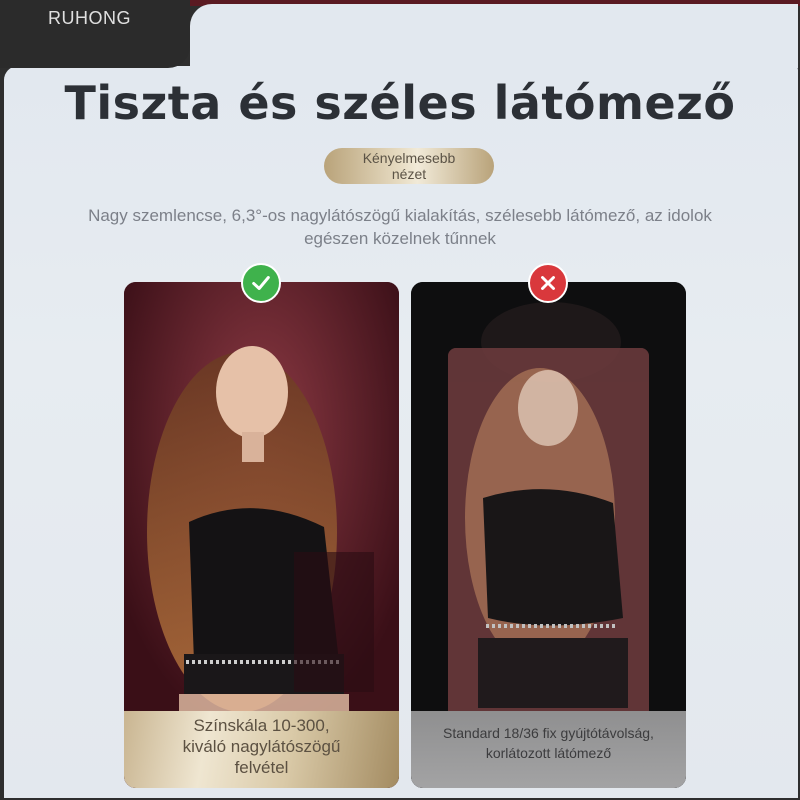 The width and height of the screenshot is (800, 800). Describe the element at coordinates (409, 174) in the screenshot. I see `pill-line-2: nézet` at that location.